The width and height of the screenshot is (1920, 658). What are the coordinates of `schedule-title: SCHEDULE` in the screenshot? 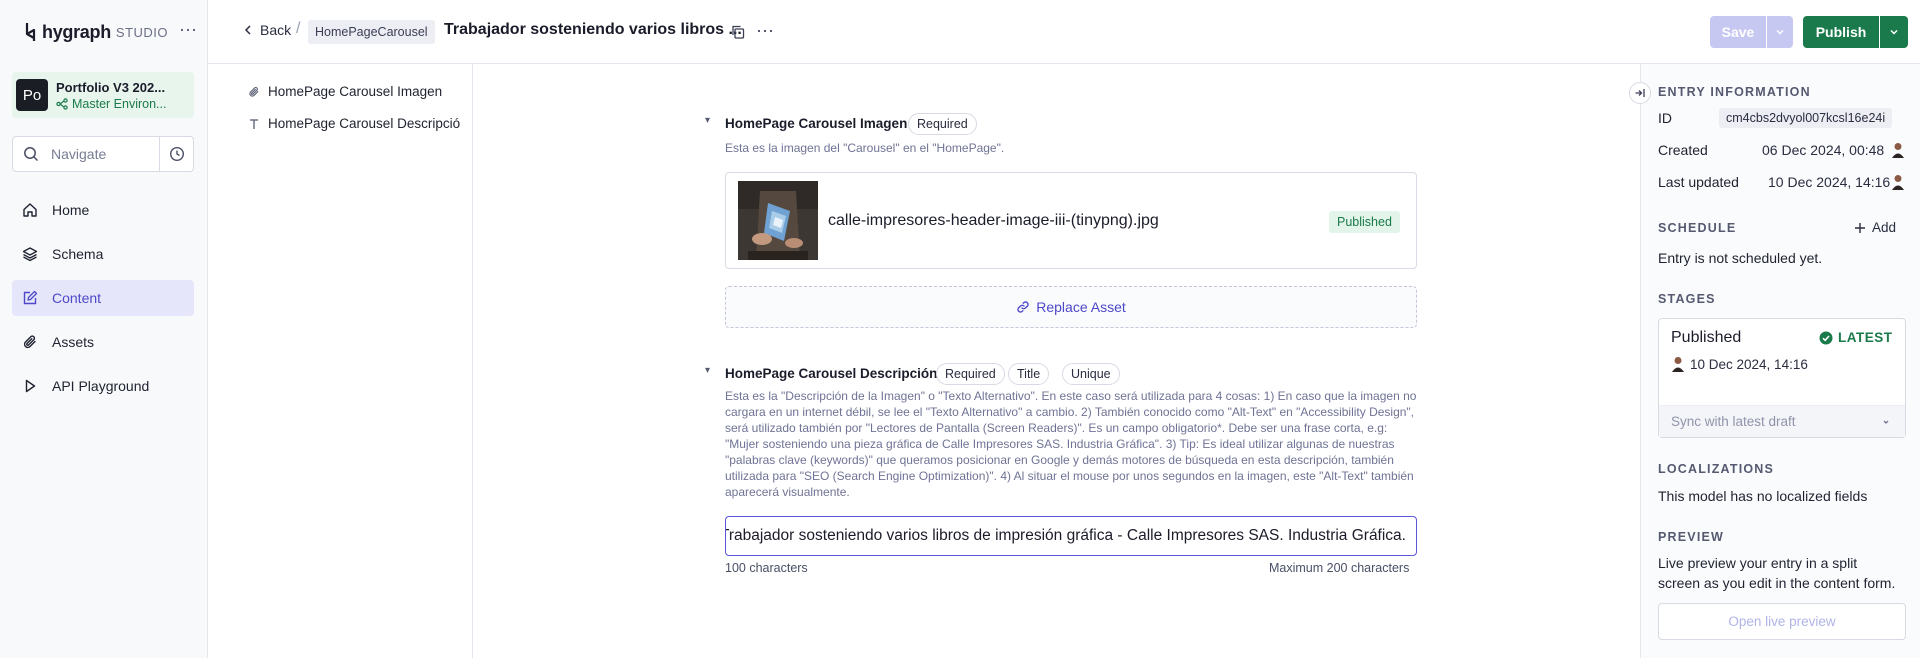 It's located at (1697, 228).